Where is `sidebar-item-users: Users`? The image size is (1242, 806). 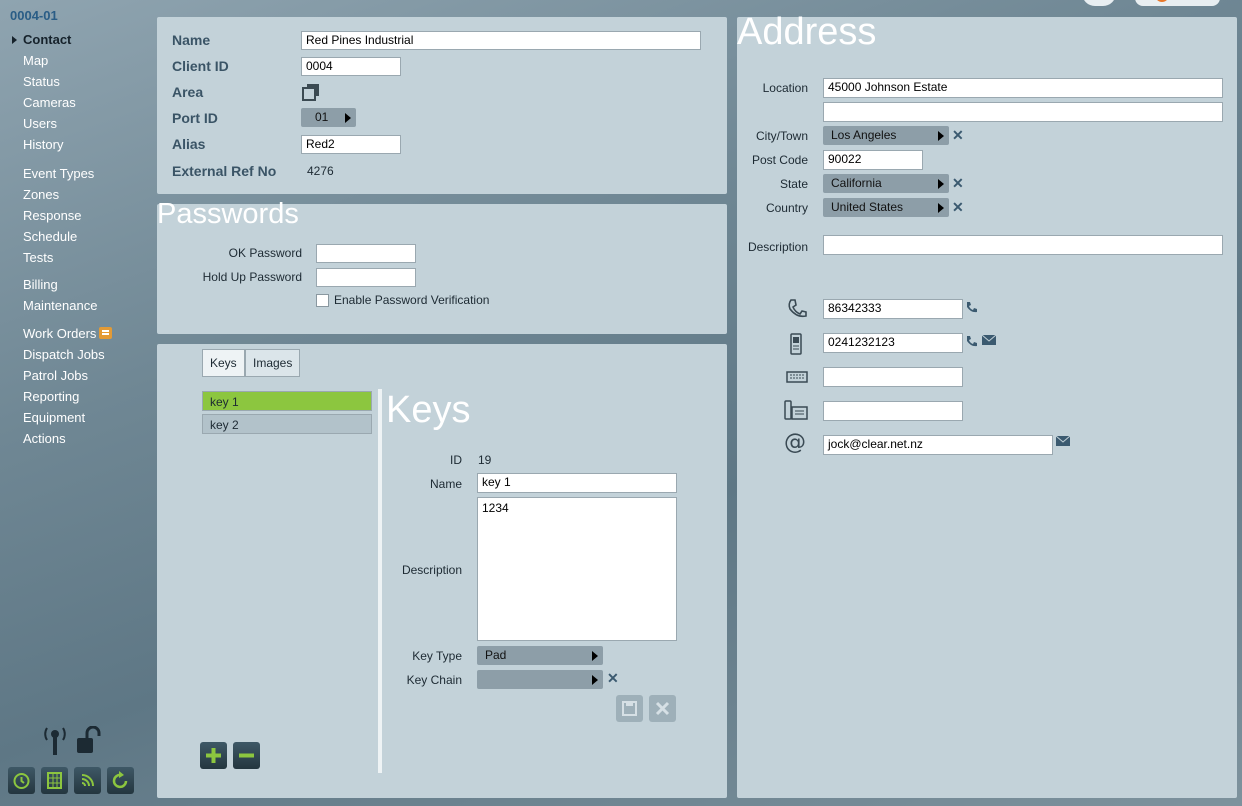 sidebar-item-users: Users is located at coordinates (40, 123).